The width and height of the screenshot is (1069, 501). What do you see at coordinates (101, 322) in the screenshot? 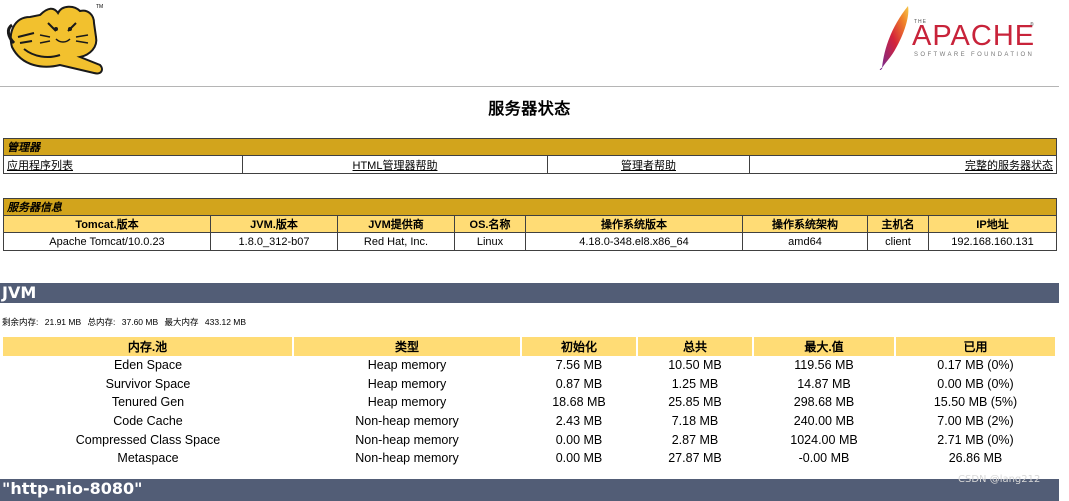
I see `total-memory-label: 总内存:` at bounding box center [101, 322].